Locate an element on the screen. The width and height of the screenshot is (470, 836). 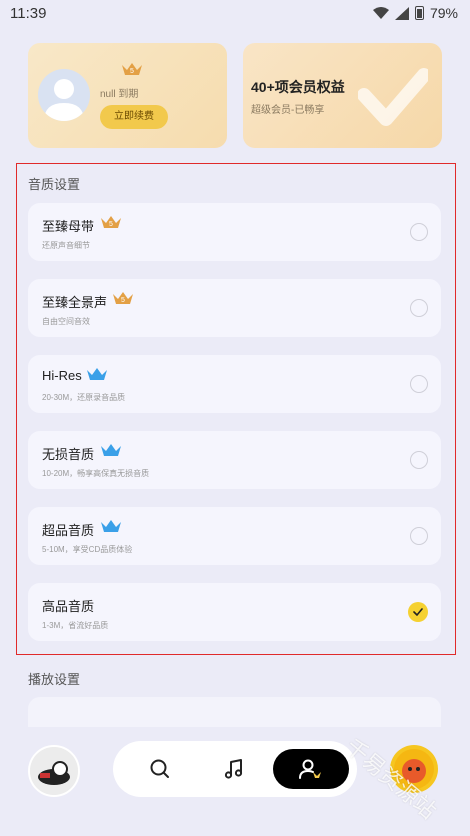
user-avatar is located at coordinates (64, 95).